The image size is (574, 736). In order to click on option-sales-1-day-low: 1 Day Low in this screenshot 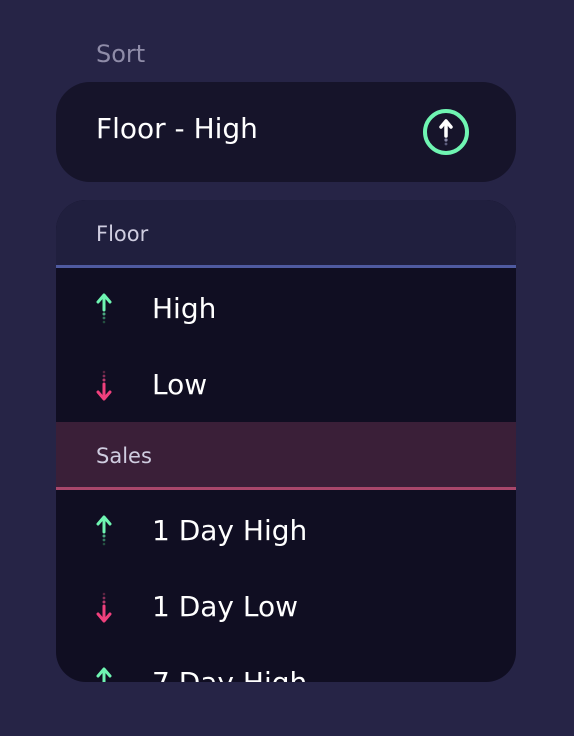, I will do `click(286, 606)`.